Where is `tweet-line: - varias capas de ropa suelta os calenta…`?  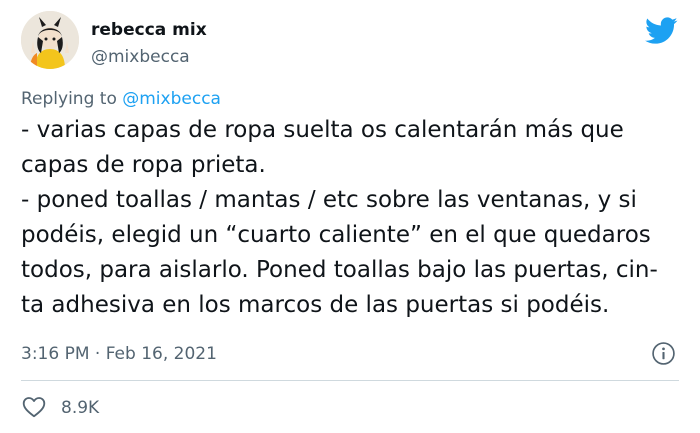
tweet-line: - varias capas de ropa suelta os calenta… is located at coordinates (322, 130).